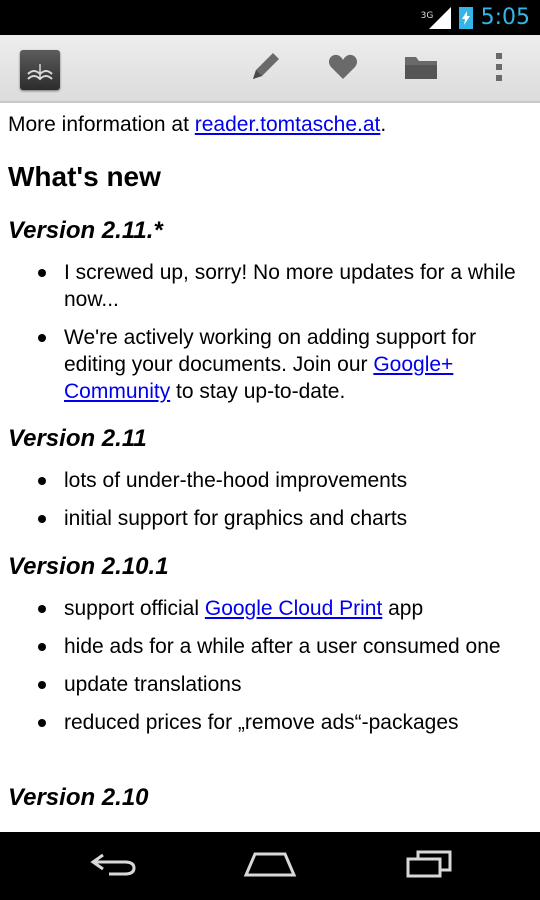 The width and height of the screenshot is (540, 900). I want to click on back-button, so click(113, 866).